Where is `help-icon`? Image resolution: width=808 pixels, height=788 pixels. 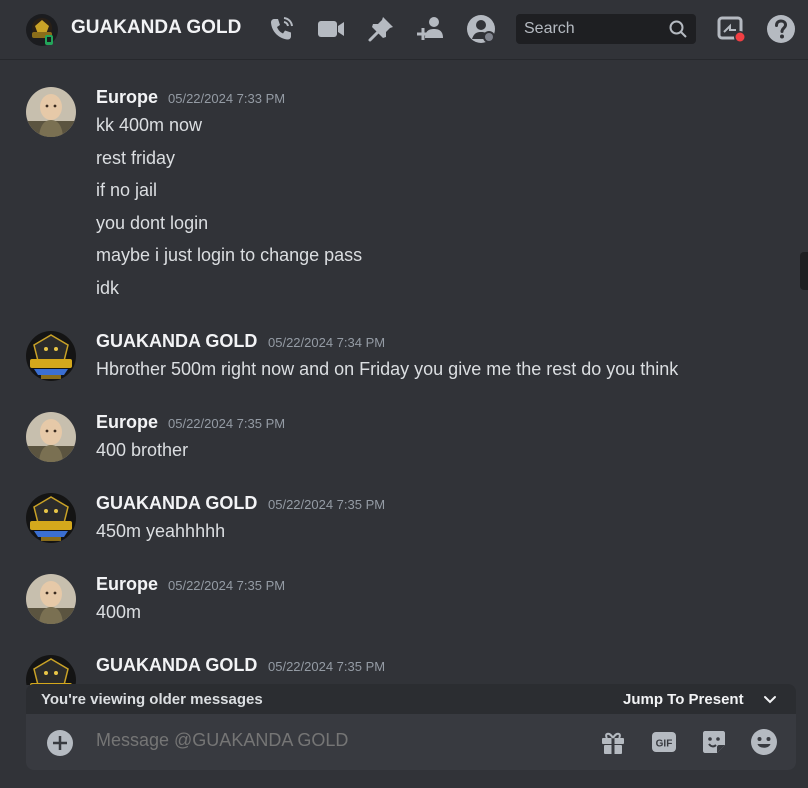
help-icon is located at coordinates (781, 29).